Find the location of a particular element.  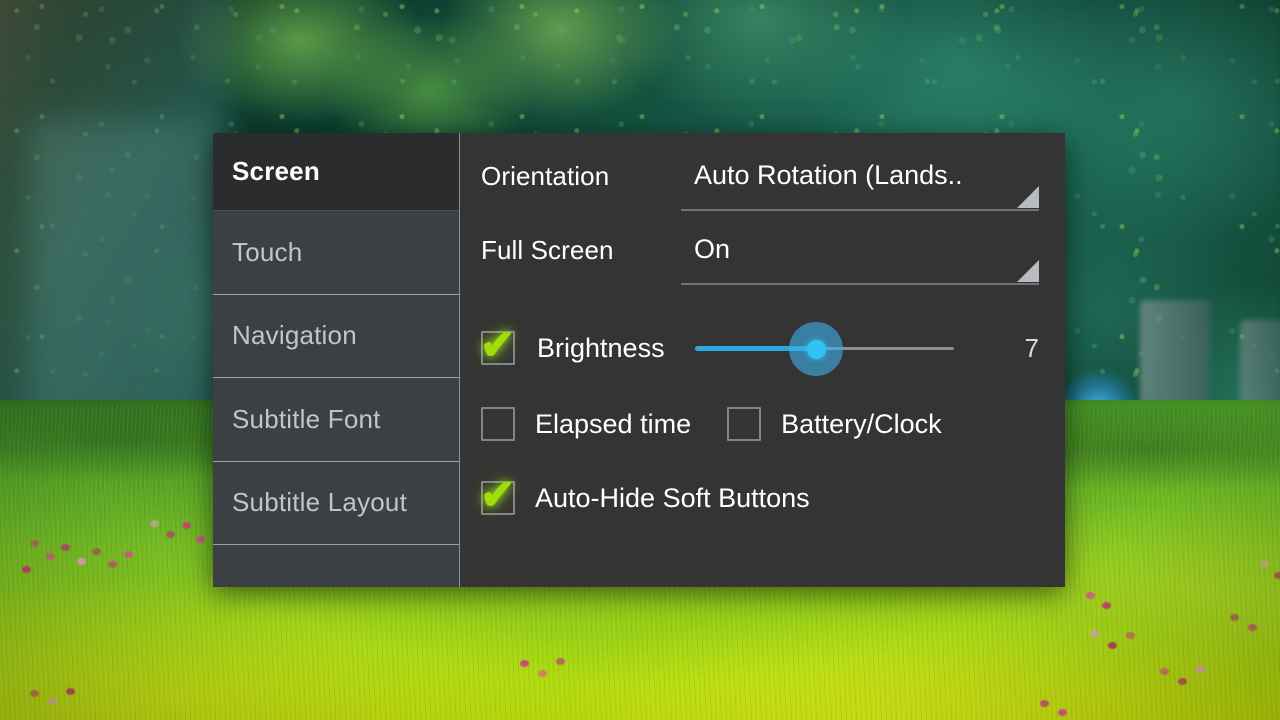

sidebar-item-label: Subtitle Layout is located at coordinates (320, 502).